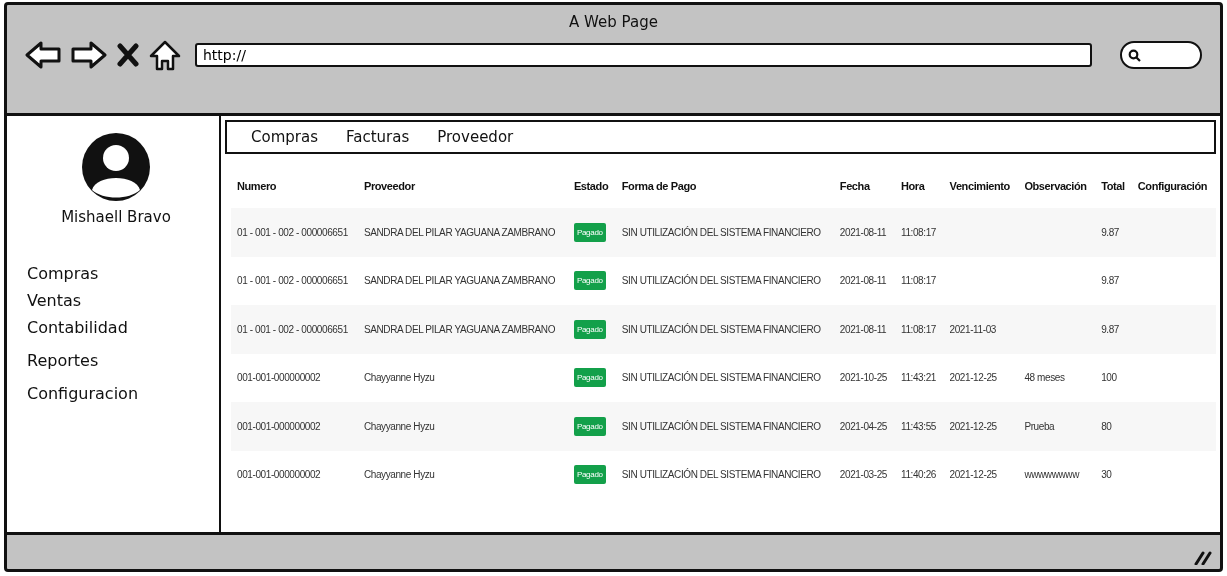  Describe the element at coordinates (128, 55) in the screenshot. I see `close-icon` at that location.